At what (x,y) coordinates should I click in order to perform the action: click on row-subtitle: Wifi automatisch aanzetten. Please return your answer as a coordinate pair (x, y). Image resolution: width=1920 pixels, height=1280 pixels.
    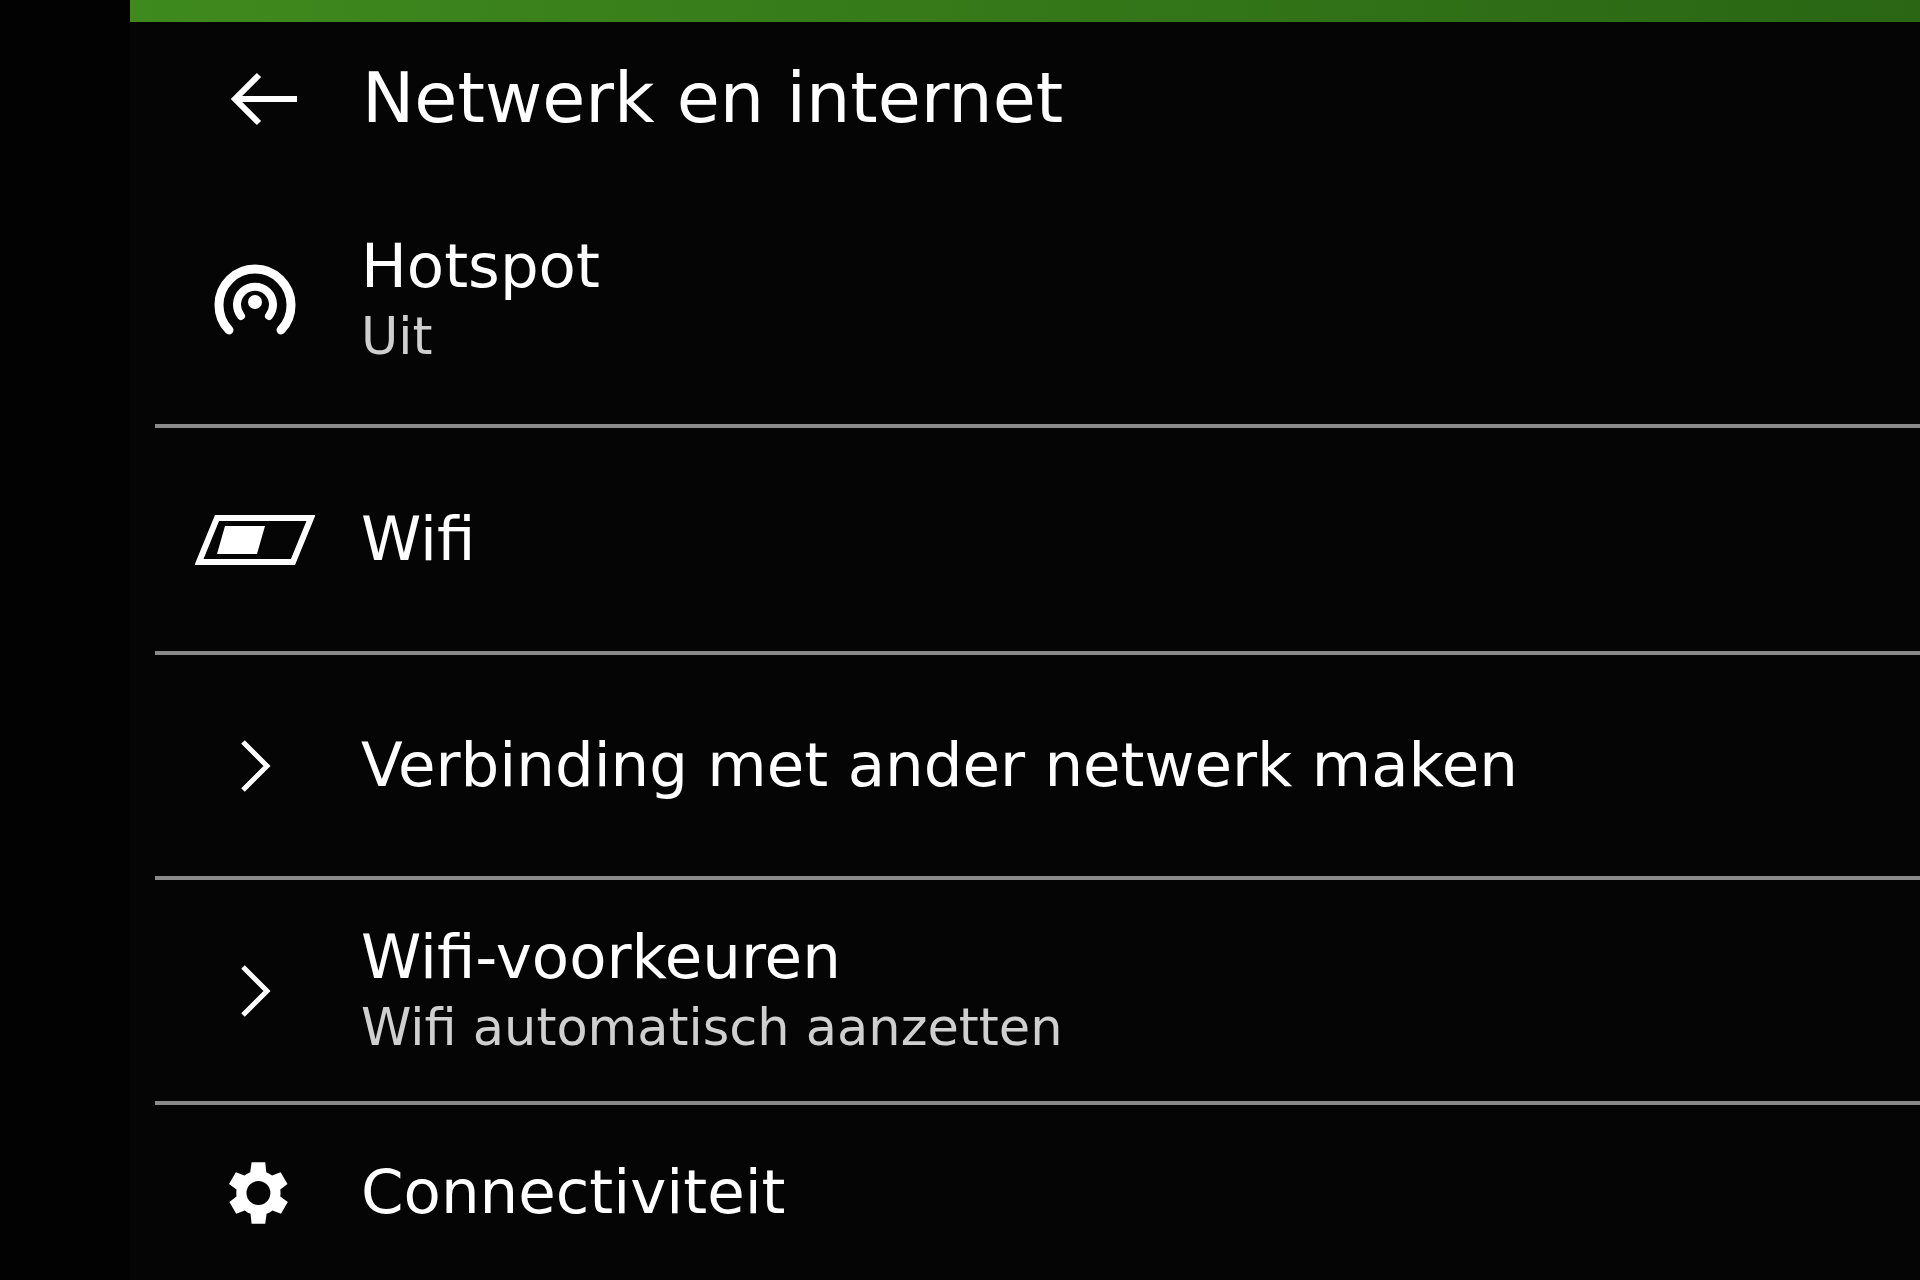
    Looking at the image, I should click on (712, 1028).